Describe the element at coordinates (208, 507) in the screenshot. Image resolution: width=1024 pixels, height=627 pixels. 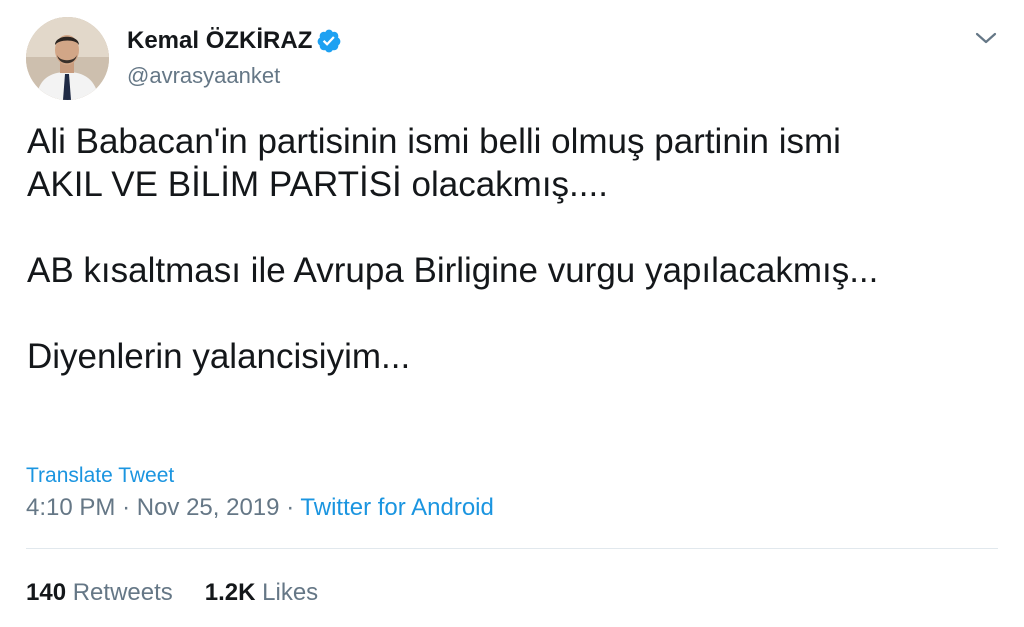
I see `tweet-date: Nov 25, 2019` at that location.